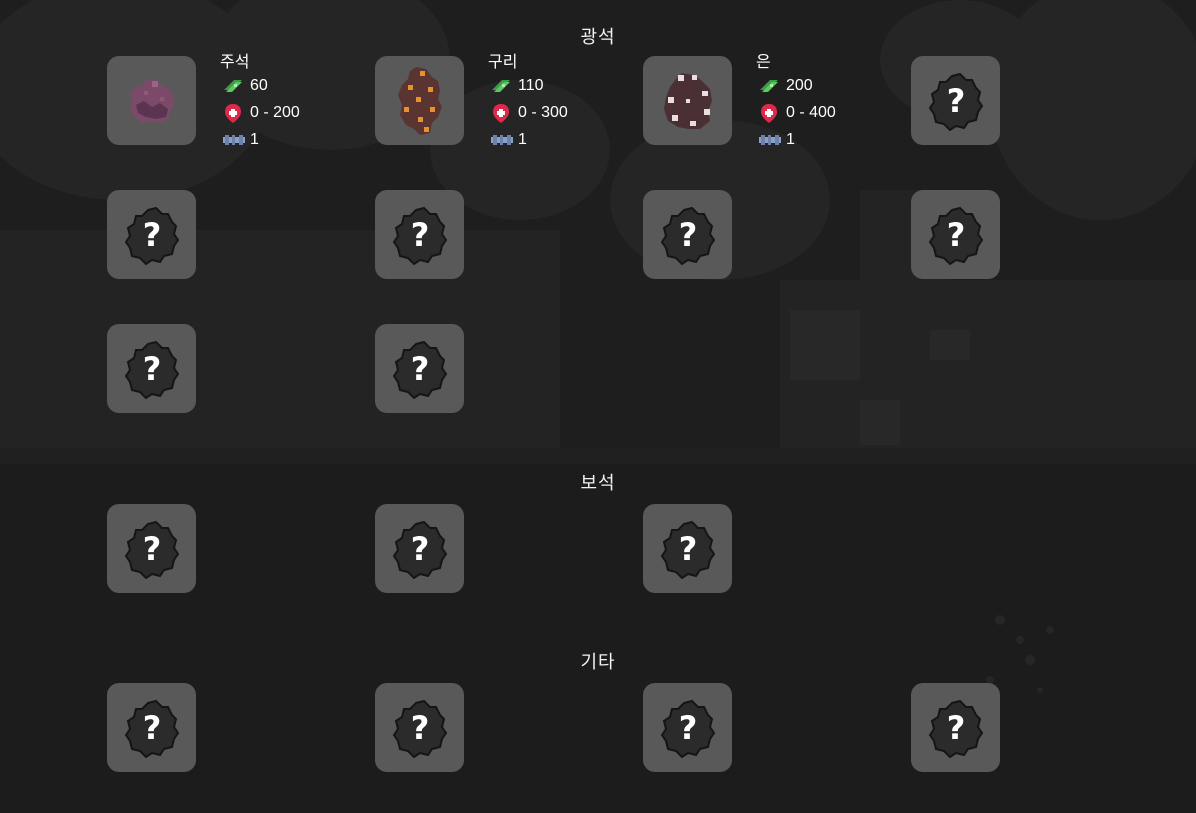 This screenshot has height=813, width=1196. I want to click on price-row: 110, so click(517, 86).